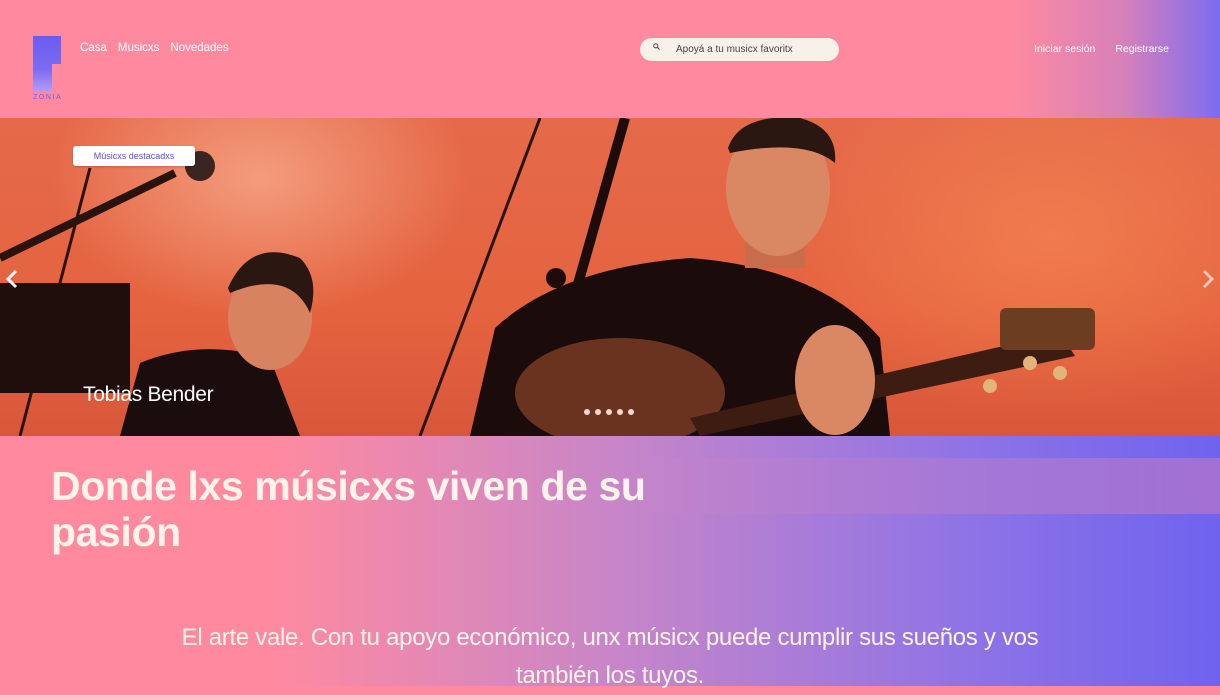  What do you see at coordinates (48, 70) in the screenshot?
I see `zonia-logo: ZONIA` at bounding box center [48, 70].